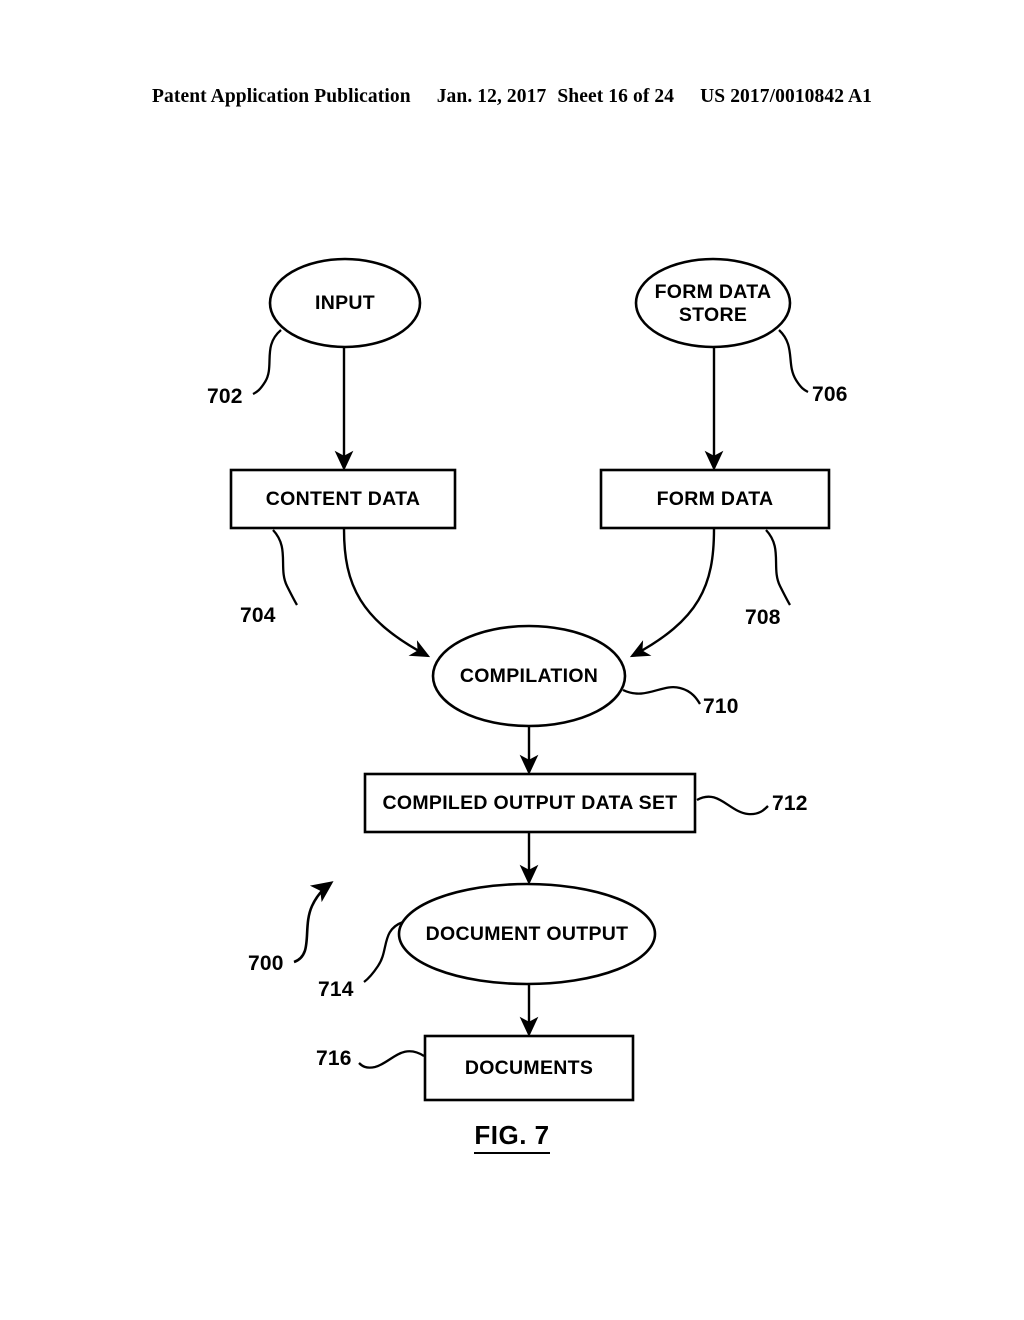 This screenshot has height=1320, width=1024. Describe the element at coordinates (345, 303) in the screenshot. I see `node-label-input: INPUT` at that location.